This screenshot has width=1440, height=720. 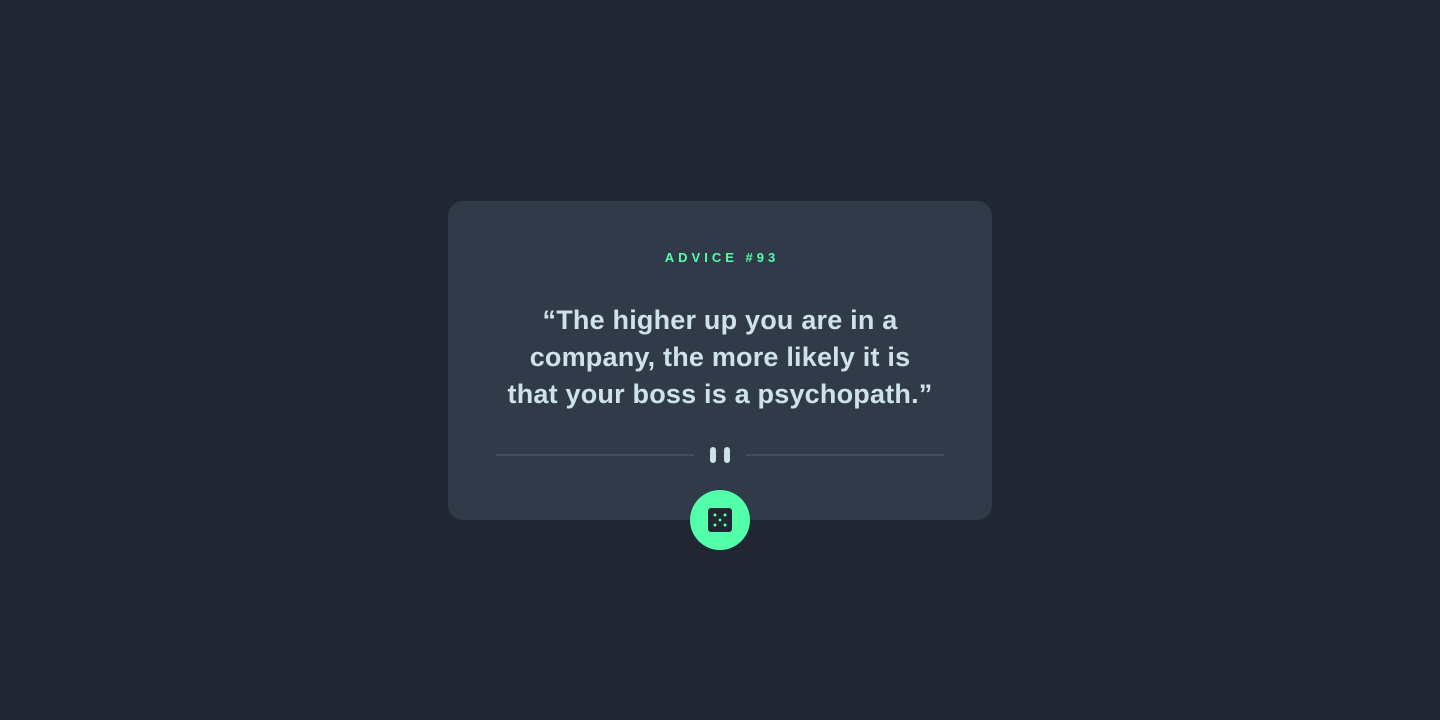 I want to click on pause-bar-left, so click(x=713, y=455).